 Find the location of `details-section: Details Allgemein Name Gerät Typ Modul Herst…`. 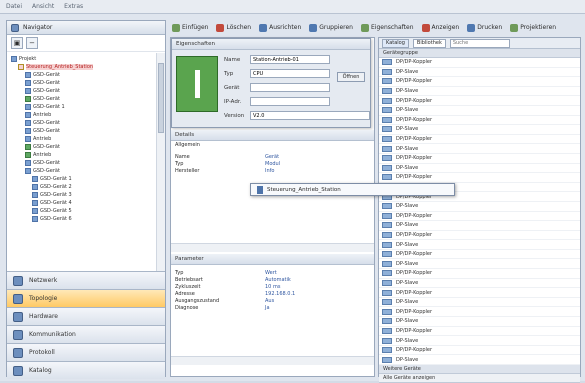

details-section: Details Allgemein Name Gerät Typ Modul Herst… is located at coordinates (272, 152).